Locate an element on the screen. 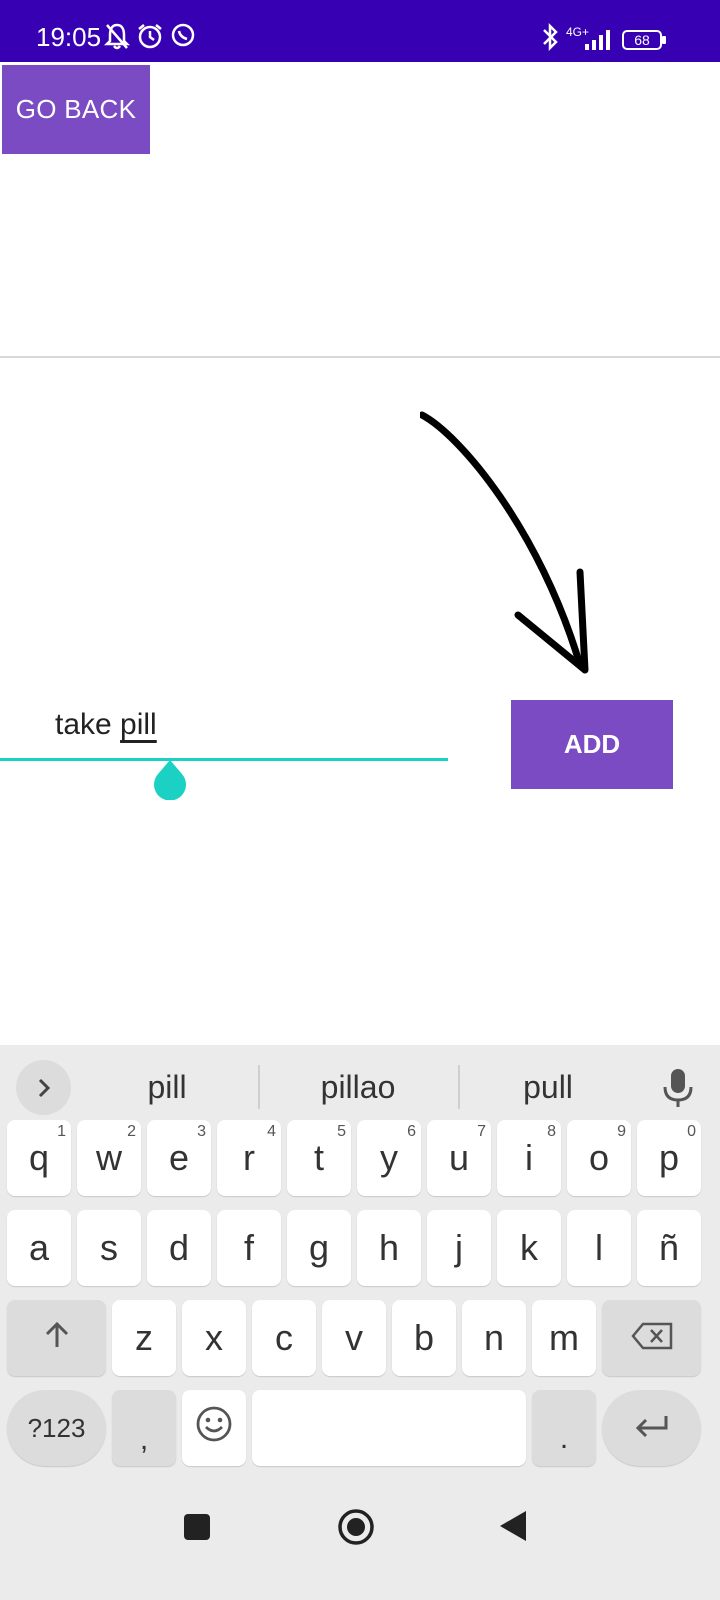 The width and height of the screenshot is (720, 1600). key-p: p0 is located at coordinates (669, 1158).